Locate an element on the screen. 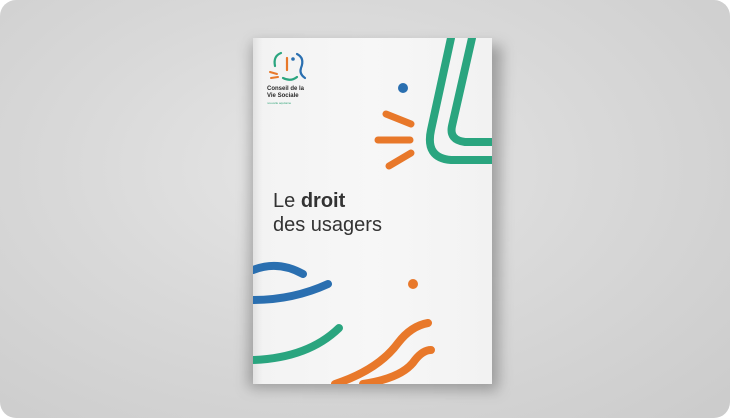  logo-tagline: nouvelle aquitaine is located at coordinates (279, 103).